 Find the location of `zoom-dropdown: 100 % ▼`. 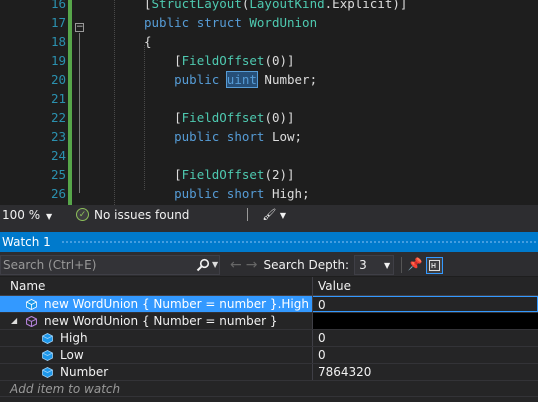

zoom-dropdown: 100 % ▼ is located at coordinates (32, 215).